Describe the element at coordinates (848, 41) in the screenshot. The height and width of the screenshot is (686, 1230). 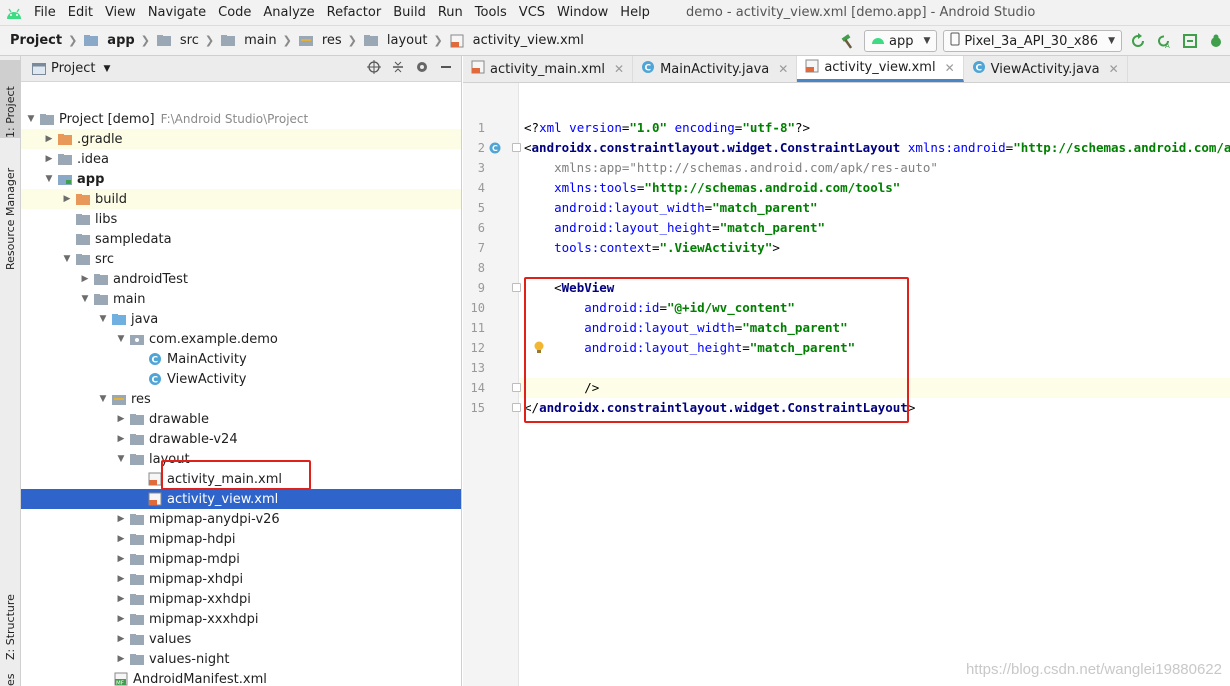
I see `hammer-build-icon` at that location.